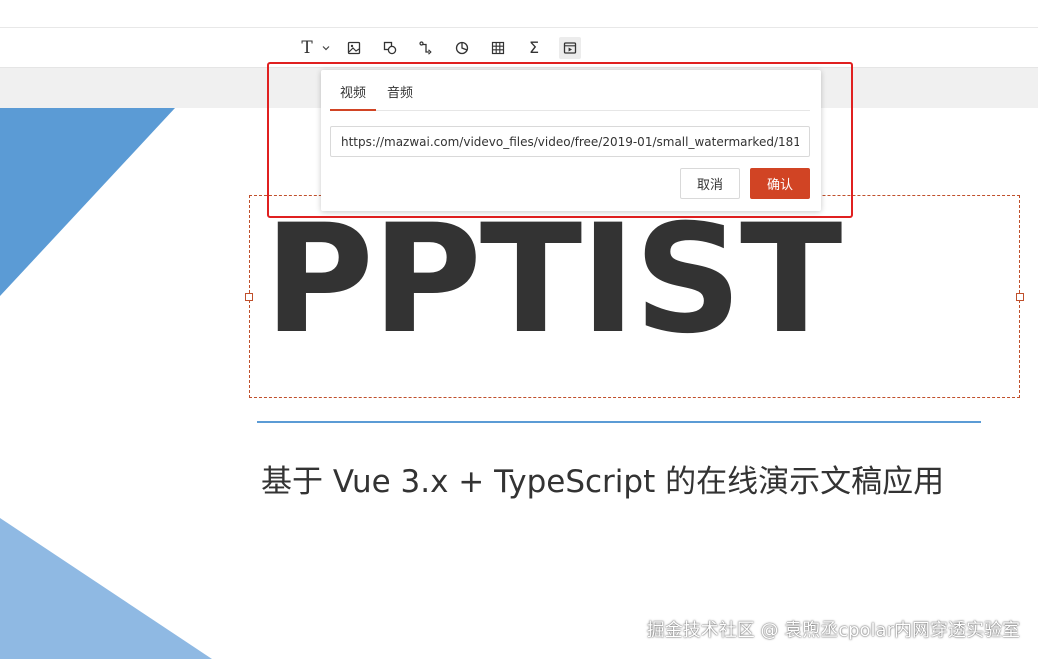 The height and width of the screenshot is (659, 1038). I want to click on slide-divider-line, so click(619, 422).